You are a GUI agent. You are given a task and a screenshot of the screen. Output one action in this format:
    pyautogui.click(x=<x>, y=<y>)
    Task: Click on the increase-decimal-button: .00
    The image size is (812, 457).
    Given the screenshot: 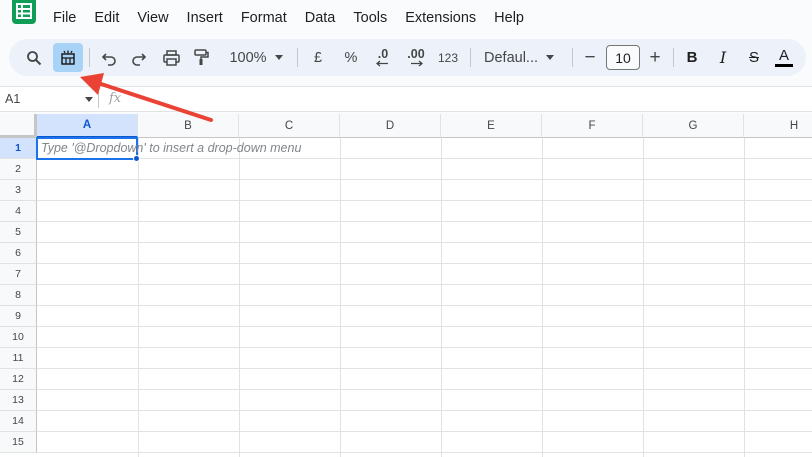 What is the action you would take?
    pyautogui.click(x=416, y=57)
    